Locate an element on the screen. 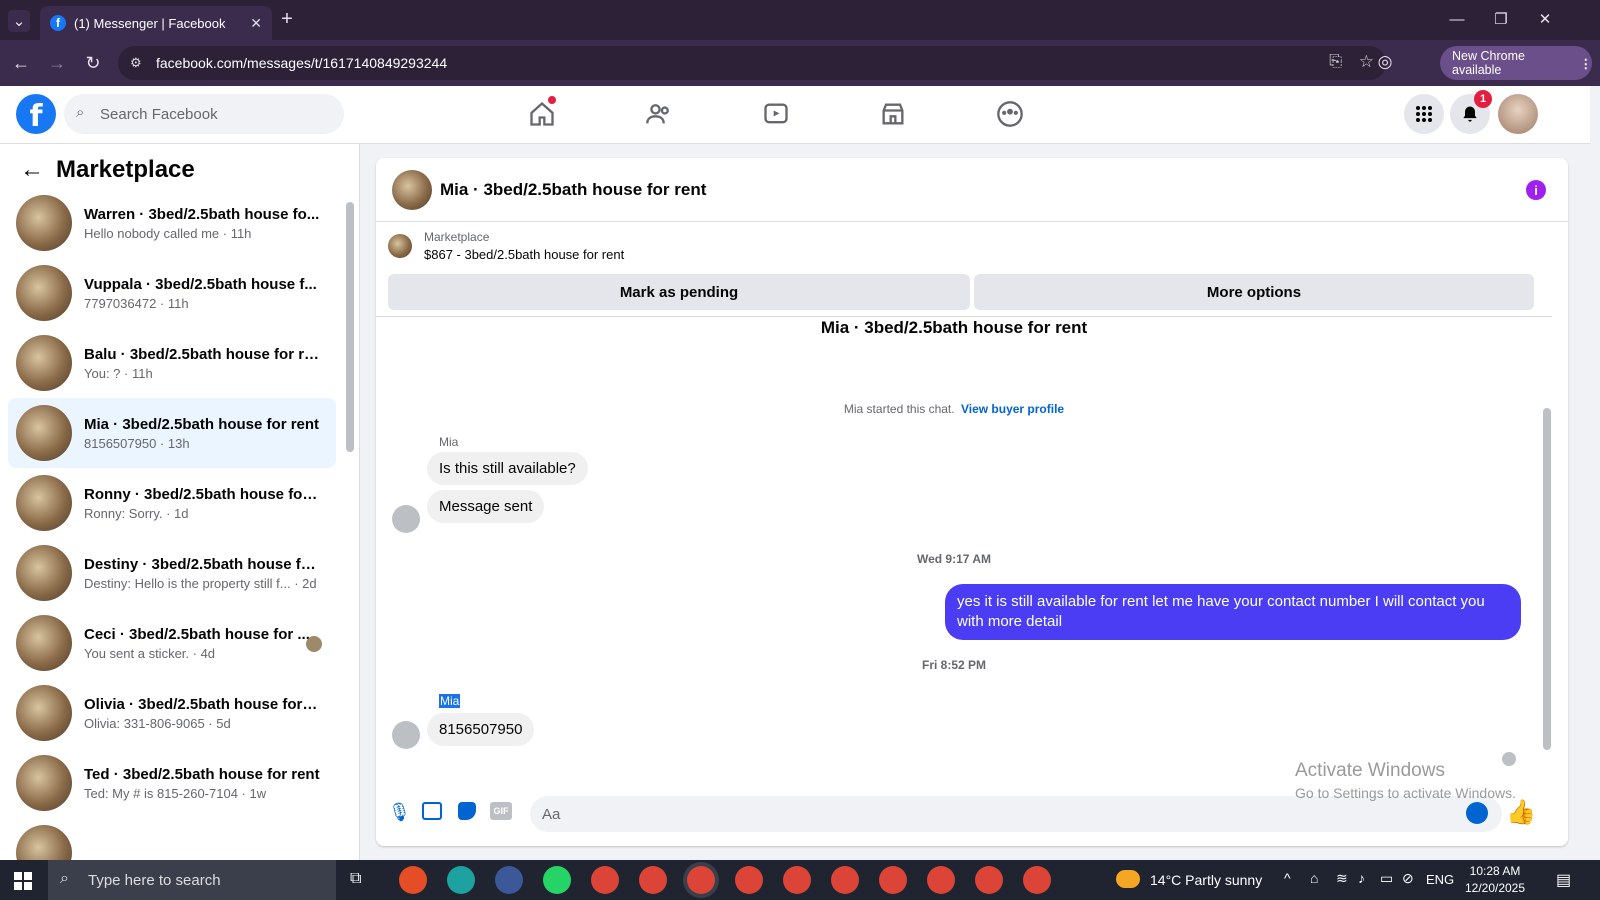 The image size is (1600, 900). marketplace-icon is located at coordinates (893, 114).